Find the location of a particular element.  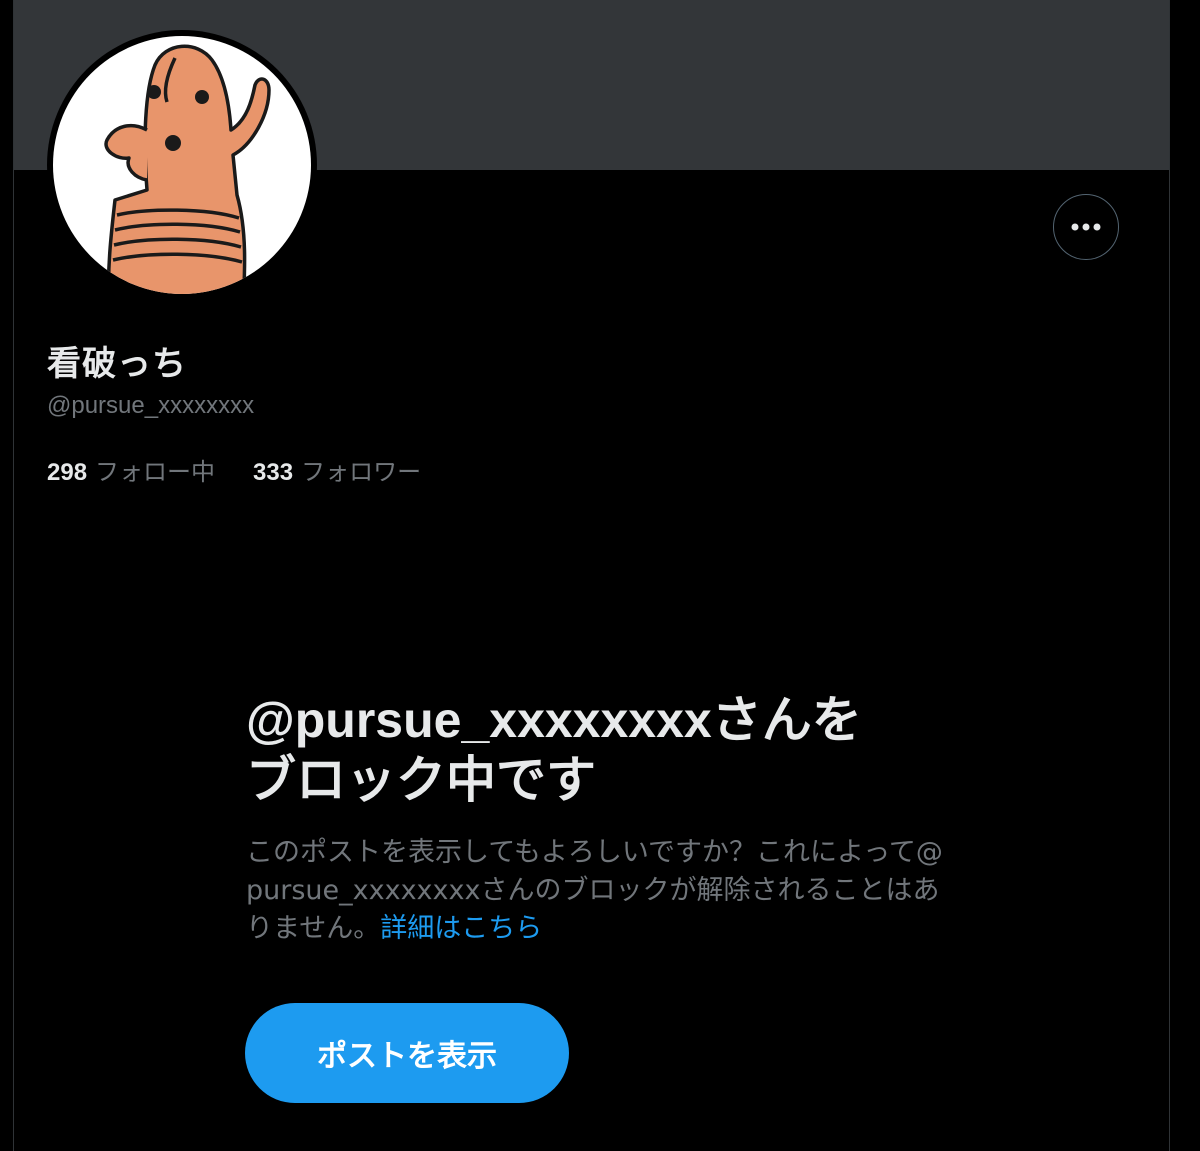

avatar is located at coordinates (182, 165).